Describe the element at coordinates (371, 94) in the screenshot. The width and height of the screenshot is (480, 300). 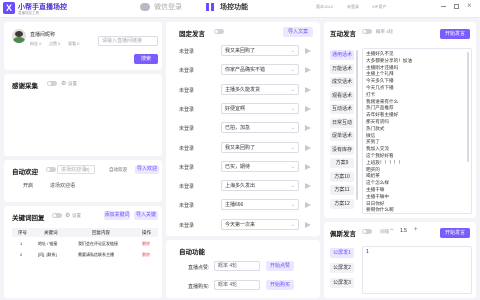
I see `script-line: 打卡` at that location.